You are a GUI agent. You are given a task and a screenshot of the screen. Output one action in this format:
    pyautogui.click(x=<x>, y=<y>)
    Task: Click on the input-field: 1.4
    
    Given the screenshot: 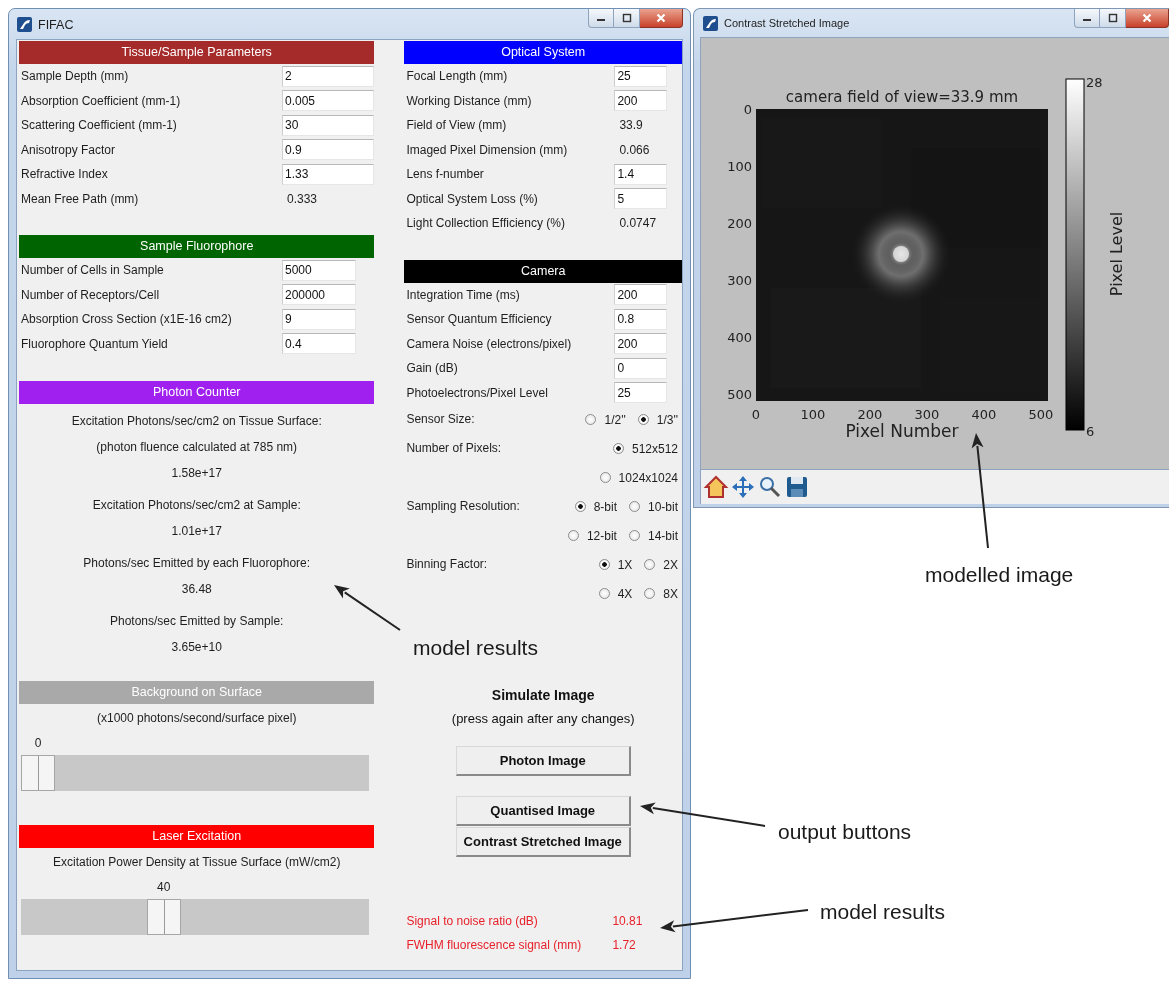 What is the action you would take?
    pyautogui.click(x=641, y=174)
    